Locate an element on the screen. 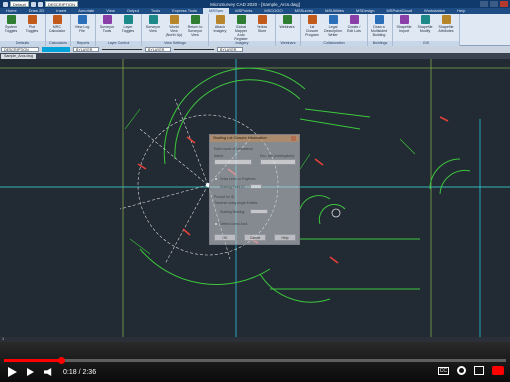  ribbon-group-defaults: System Toggles Plot Toggles Defaults is located at coordinates (23, 30).